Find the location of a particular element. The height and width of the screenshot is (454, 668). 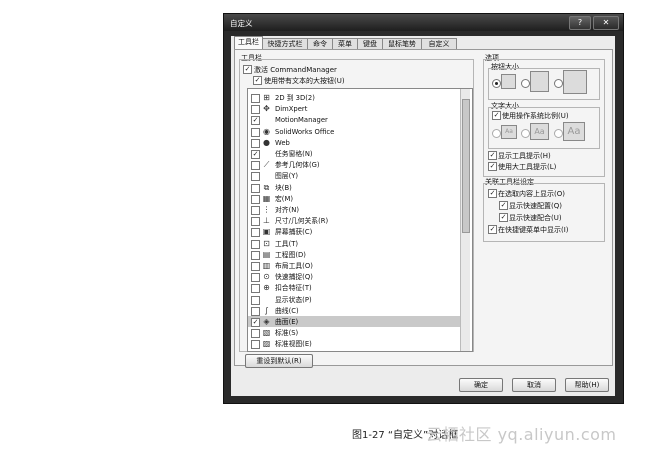

toolbar-list-item: ✓ 任务窗格(N) is located at coordinates (355, 153).